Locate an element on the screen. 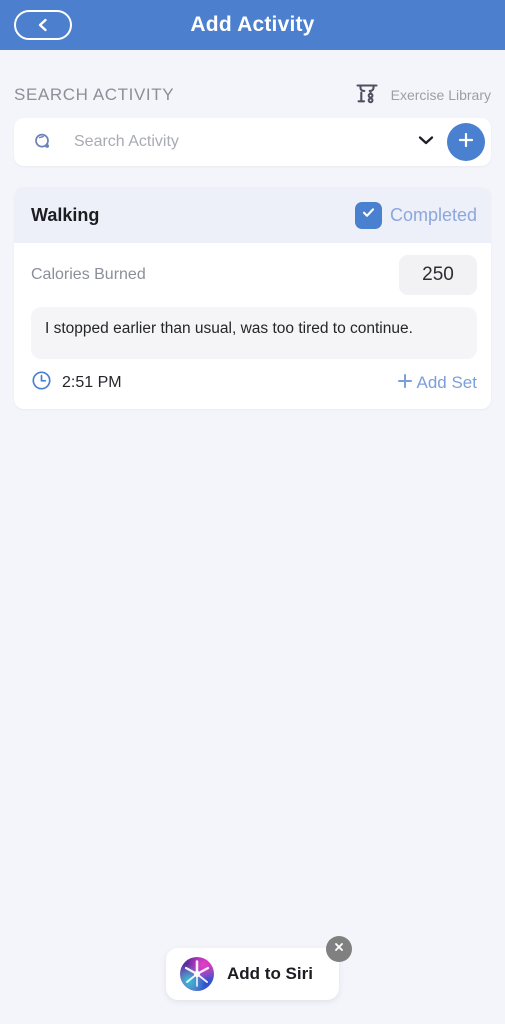 This screenshot has height=1024, width=505. activity-time-label: 2:51 PM is located at coordinates (92, 382).